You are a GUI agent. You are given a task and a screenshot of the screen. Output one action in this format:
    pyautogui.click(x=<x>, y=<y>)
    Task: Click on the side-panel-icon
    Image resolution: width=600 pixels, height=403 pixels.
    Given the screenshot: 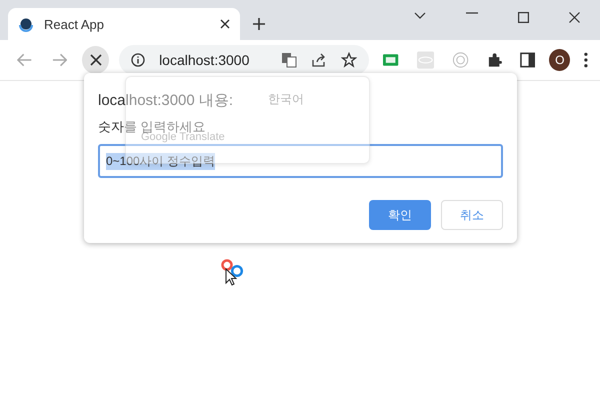 What is the action you would take?
    pyautogui.click(x=528, y=60)
    